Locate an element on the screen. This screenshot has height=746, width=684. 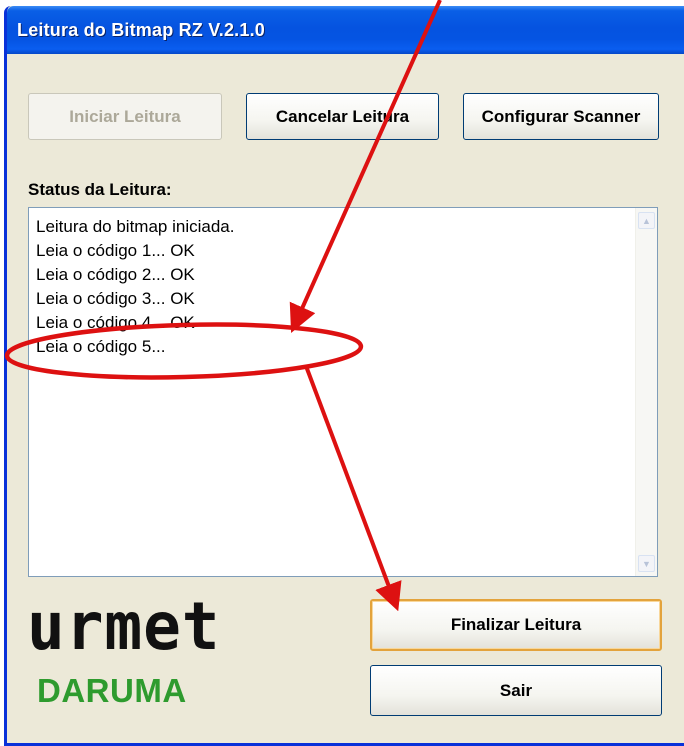
scroll-down-arrow-icon: ▼ is located at coordinates (646, 563).